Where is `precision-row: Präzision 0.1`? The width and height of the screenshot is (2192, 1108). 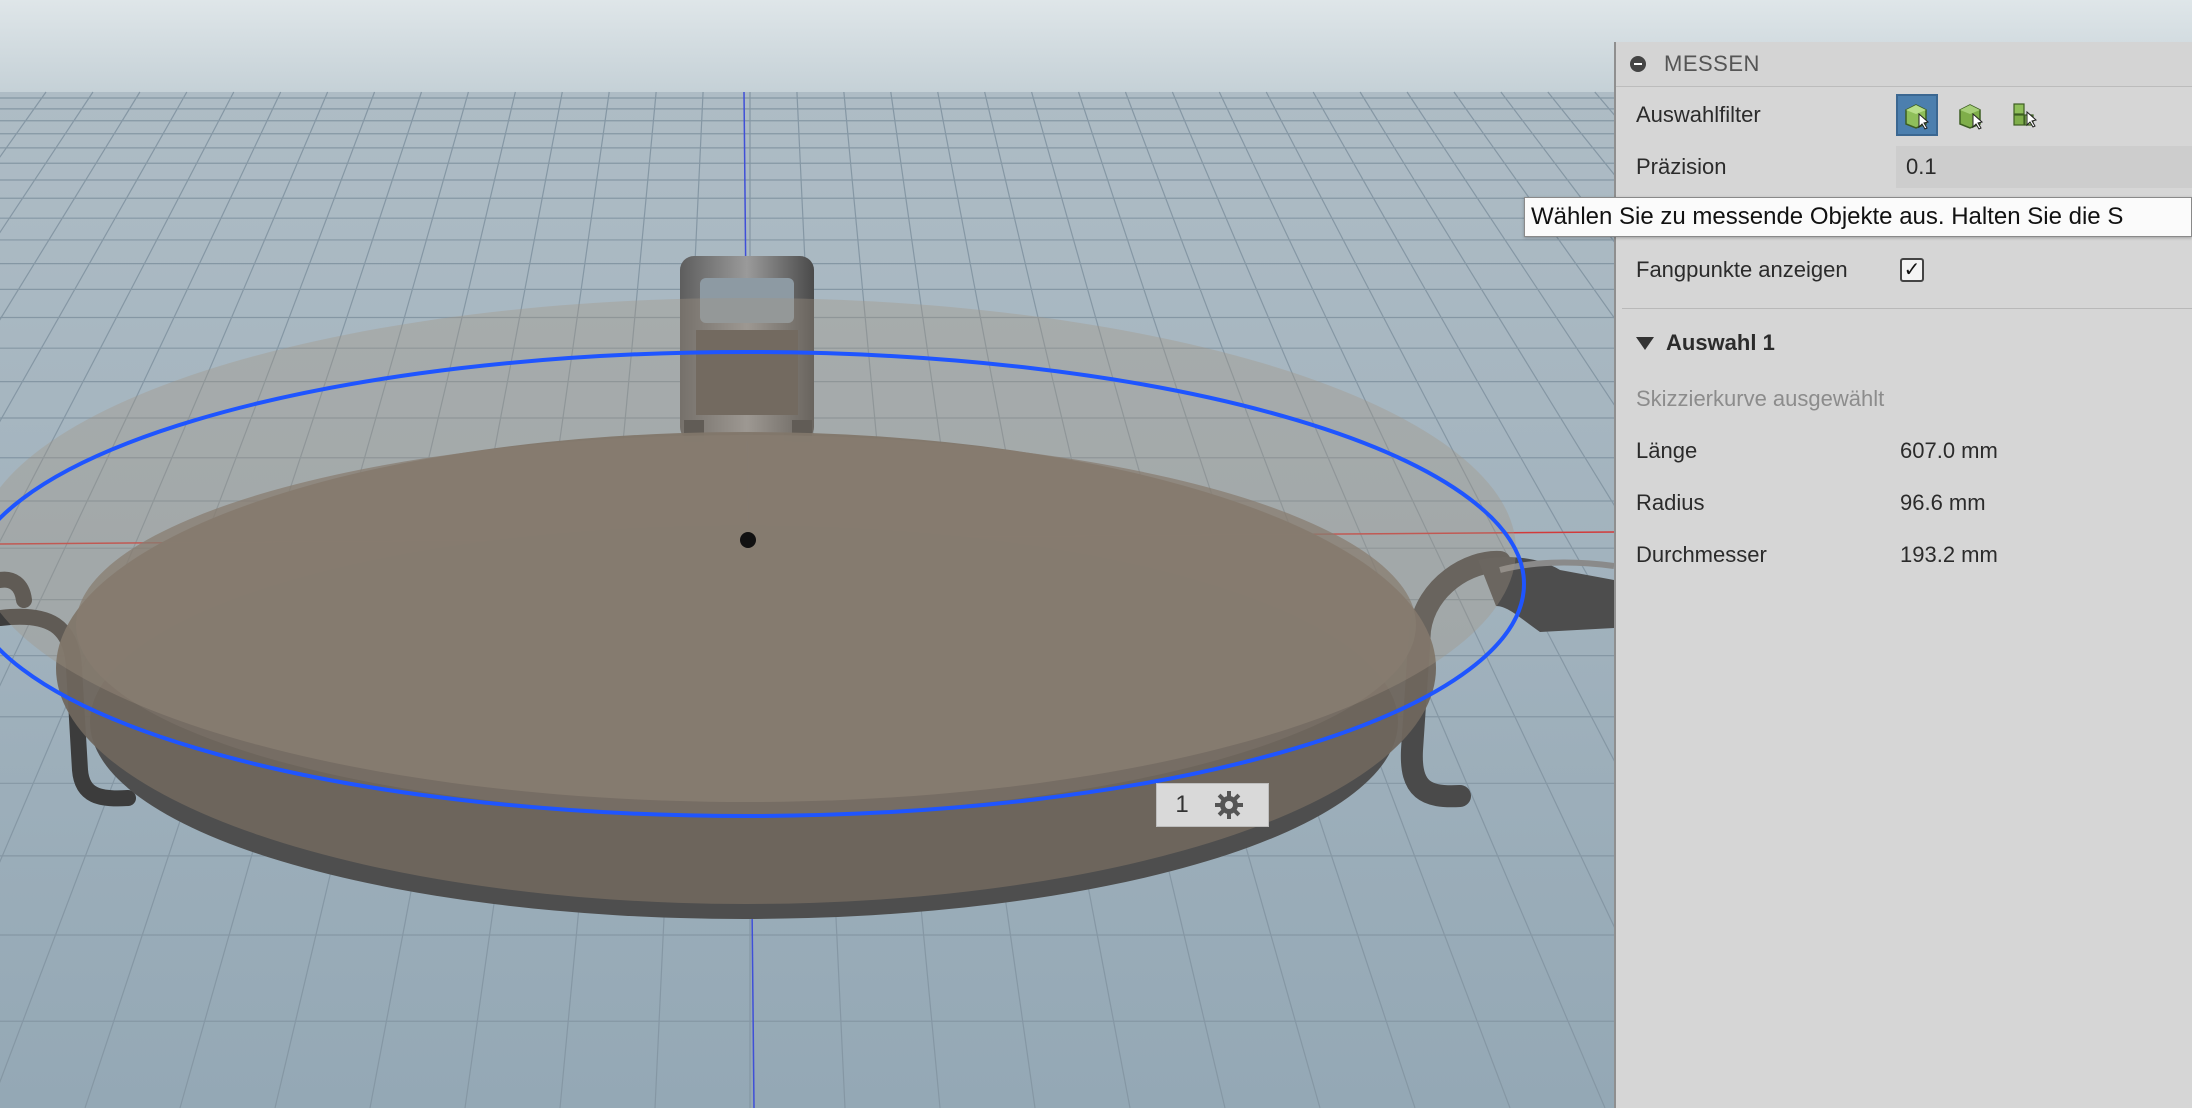 precision-row: Präzision 0.1 is located at coordinates (1904, 167).